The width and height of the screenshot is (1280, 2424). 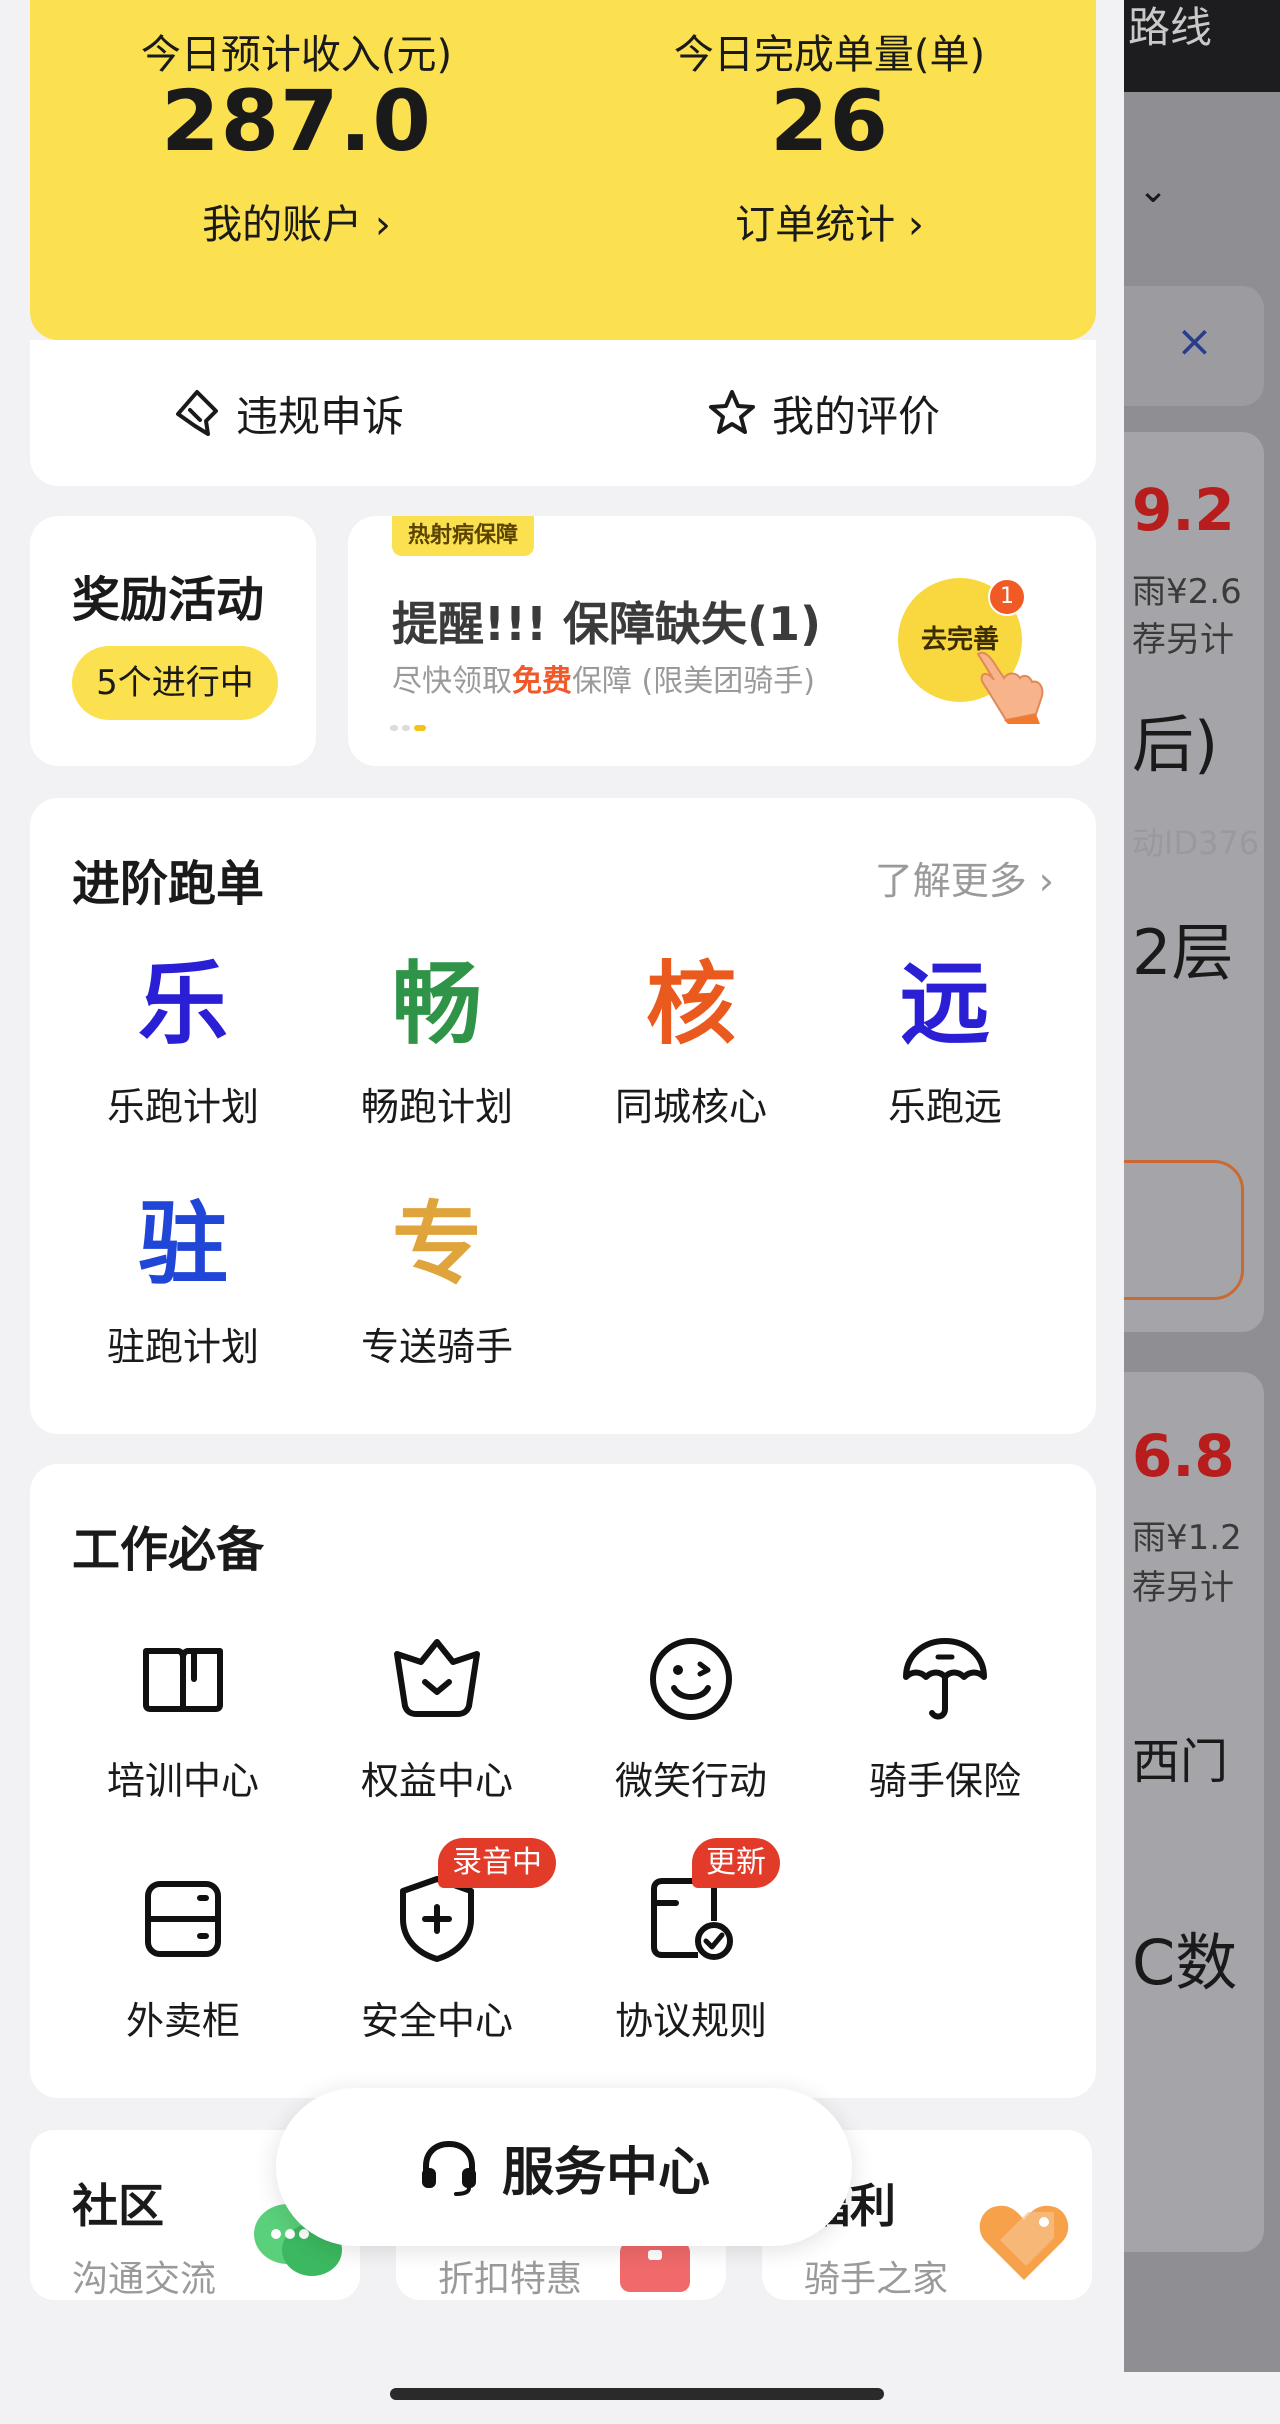 I want to click on background-topbar: 路线, so click(x=1202, y=46).